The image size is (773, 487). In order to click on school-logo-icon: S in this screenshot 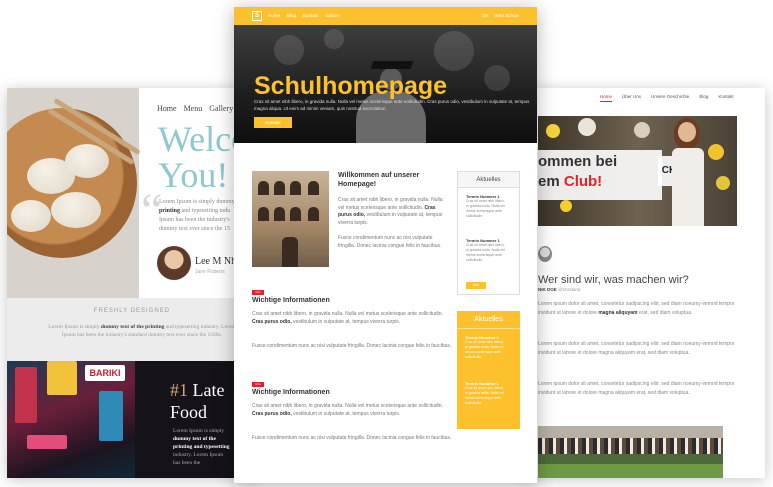, I will do `click(257, 16)`.